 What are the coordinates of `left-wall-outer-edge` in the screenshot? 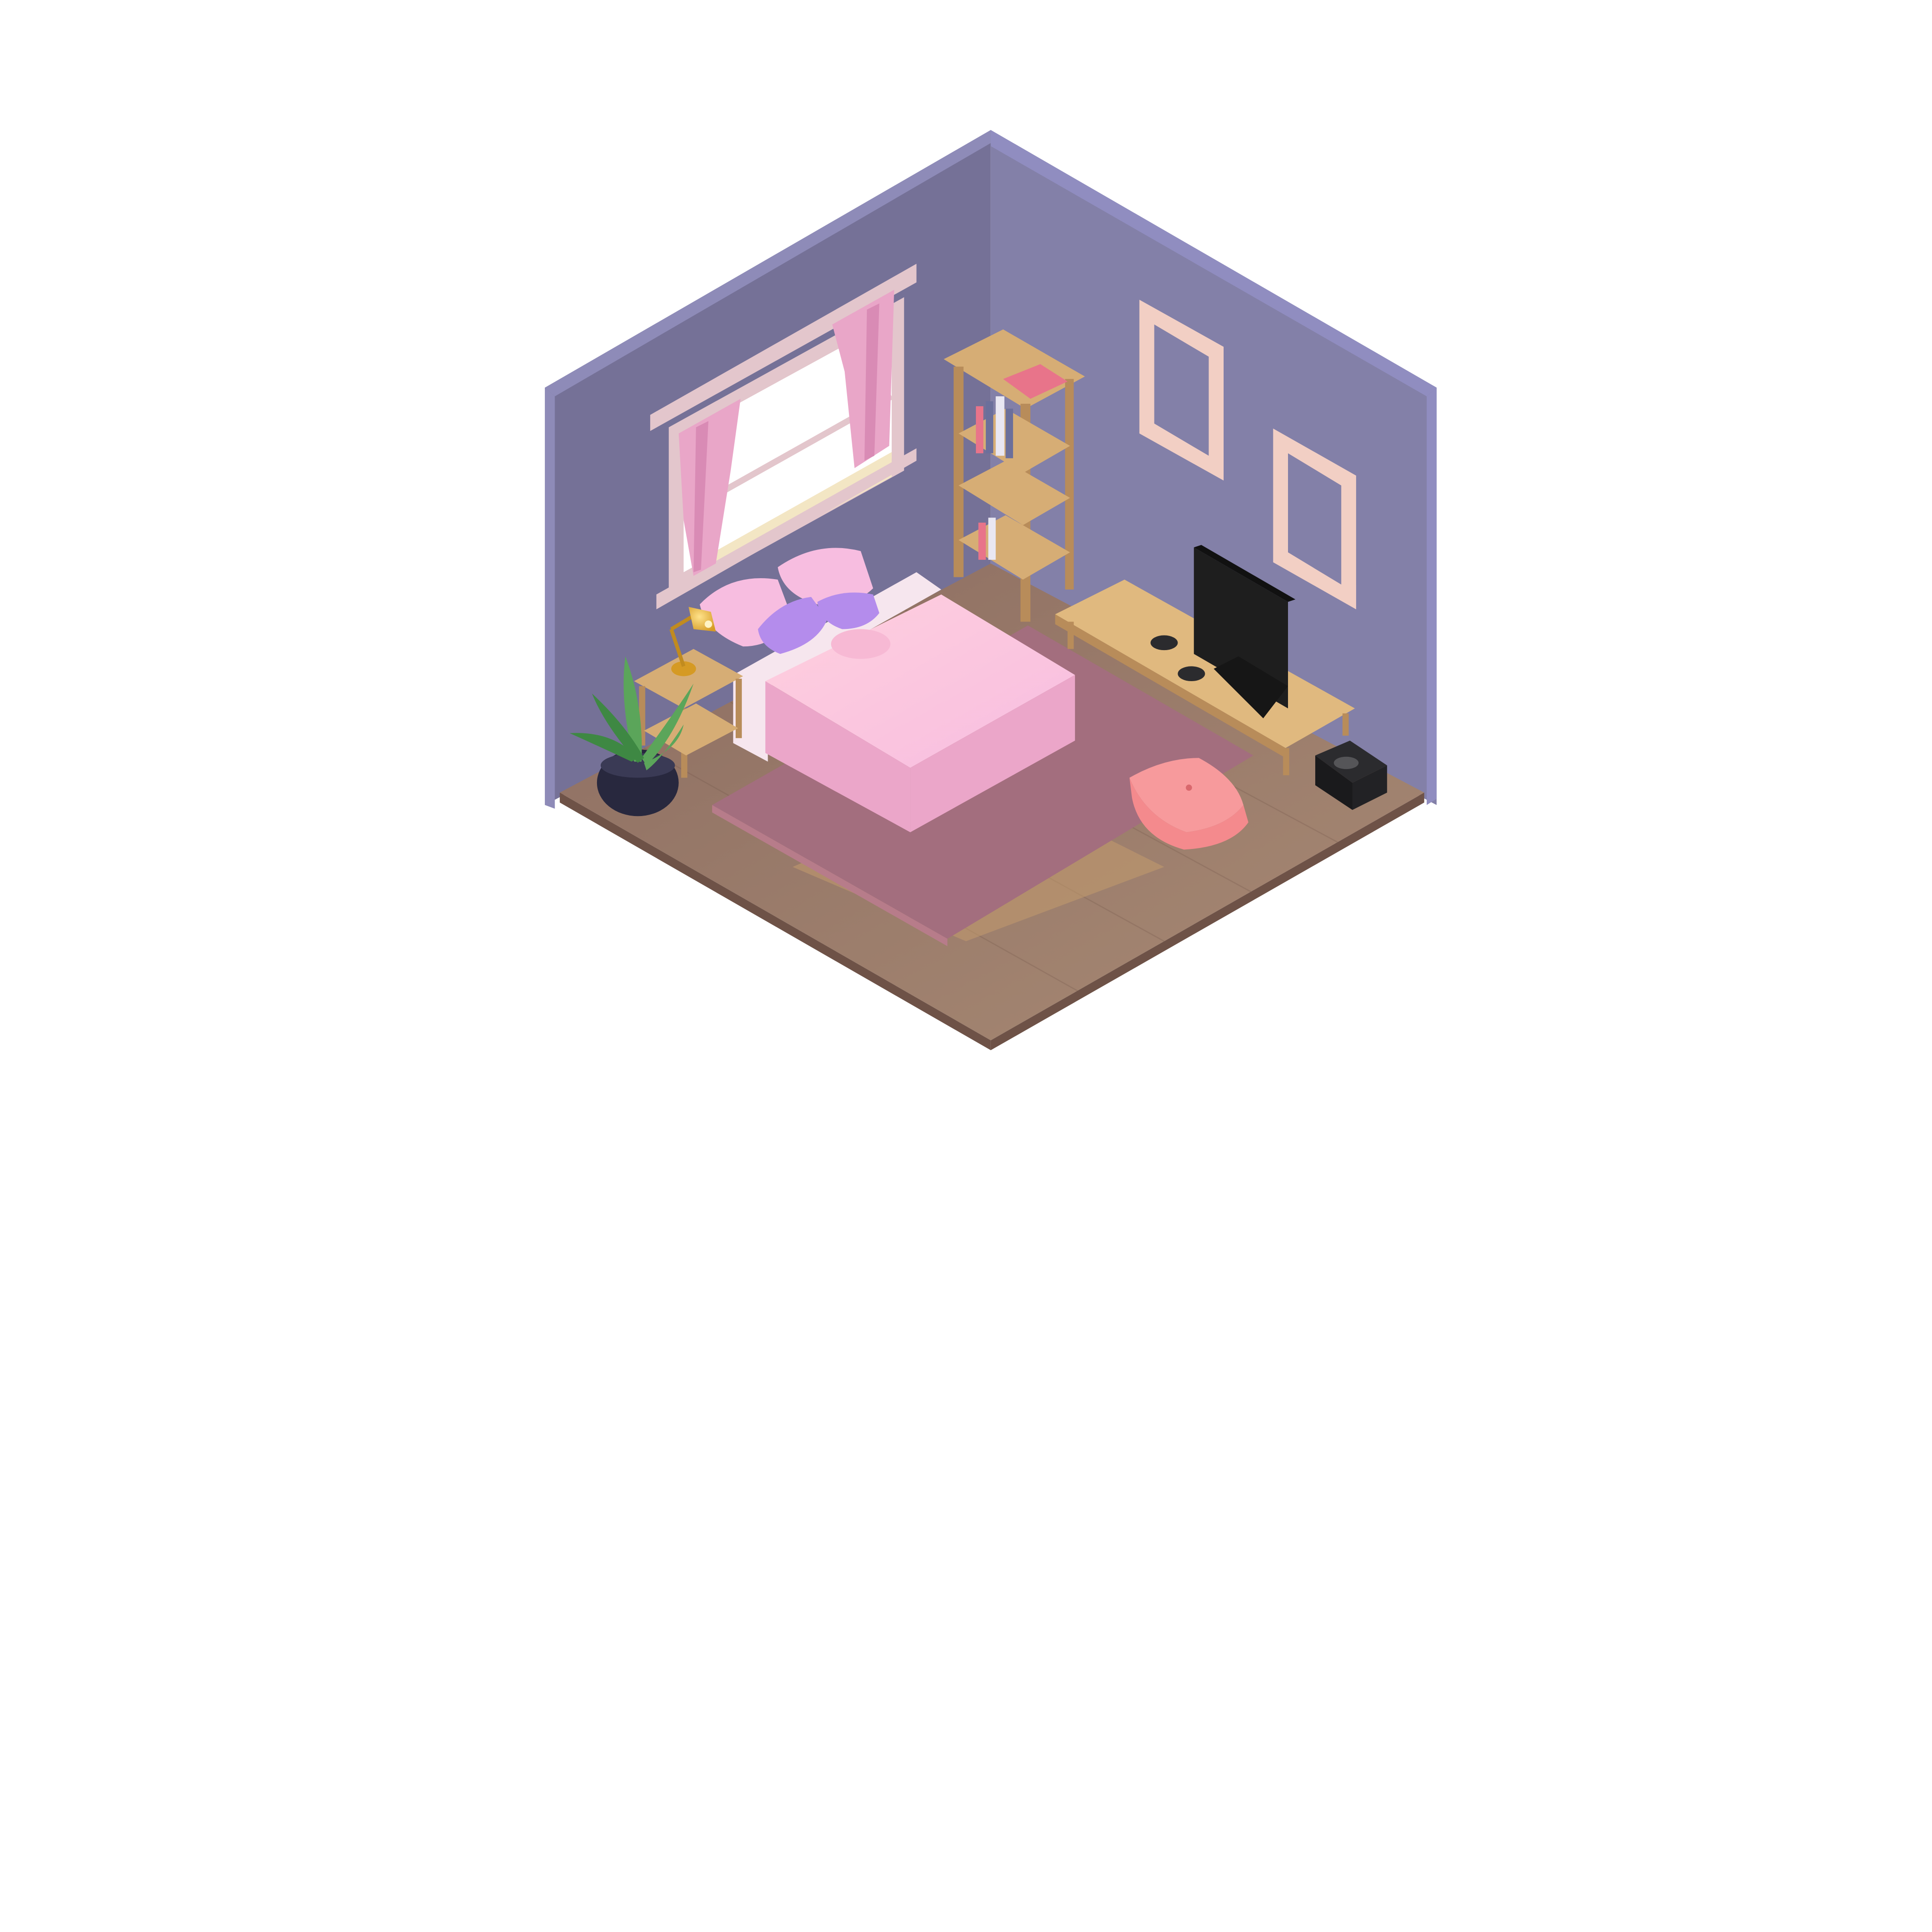 It's located at (550, 598).